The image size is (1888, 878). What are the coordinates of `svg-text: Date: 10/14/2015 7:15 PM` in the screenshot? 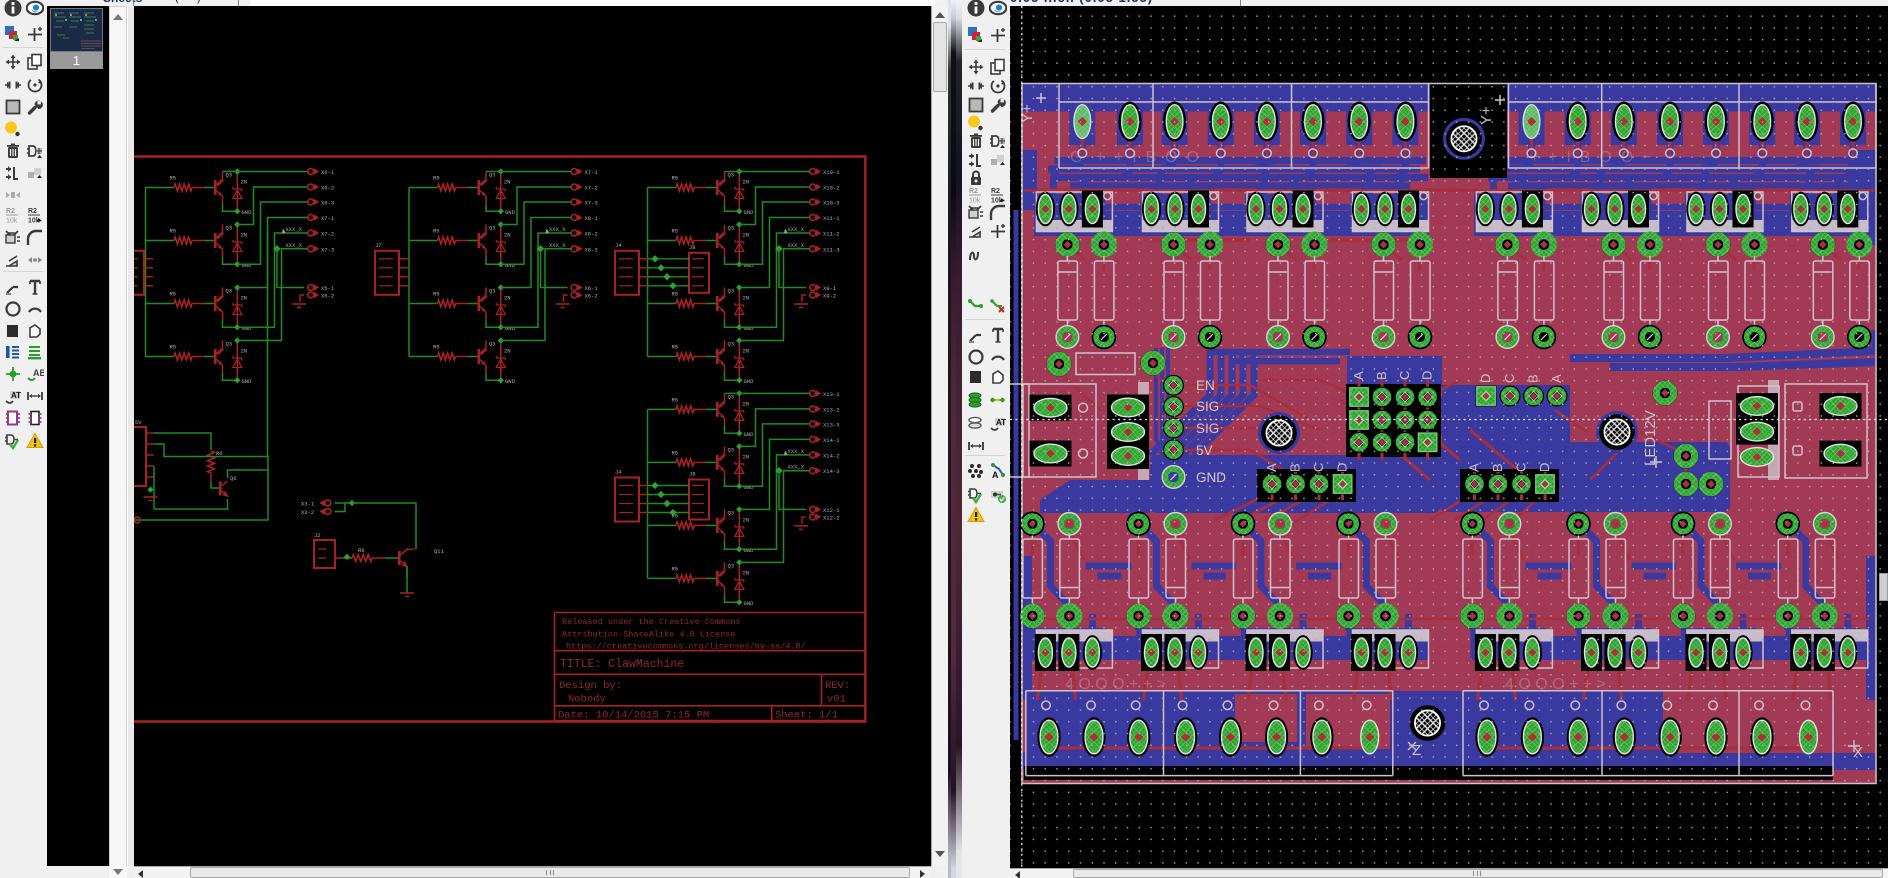 It's located at (633, 716).